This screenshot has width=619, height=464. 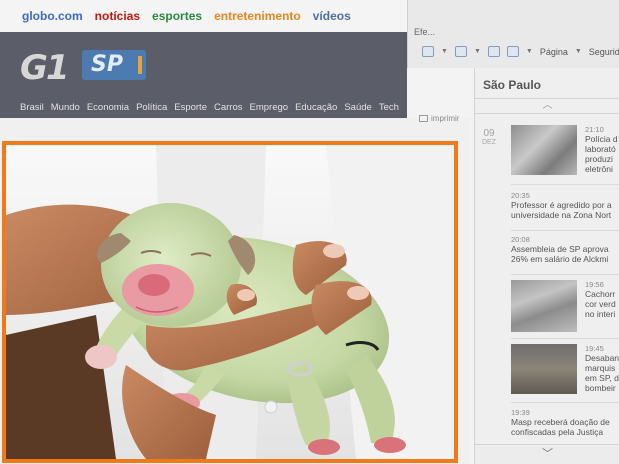 What do you see at coordinates (428, 51) in the screenshot?
I see `home-icon` at bounding box center [428, 51].